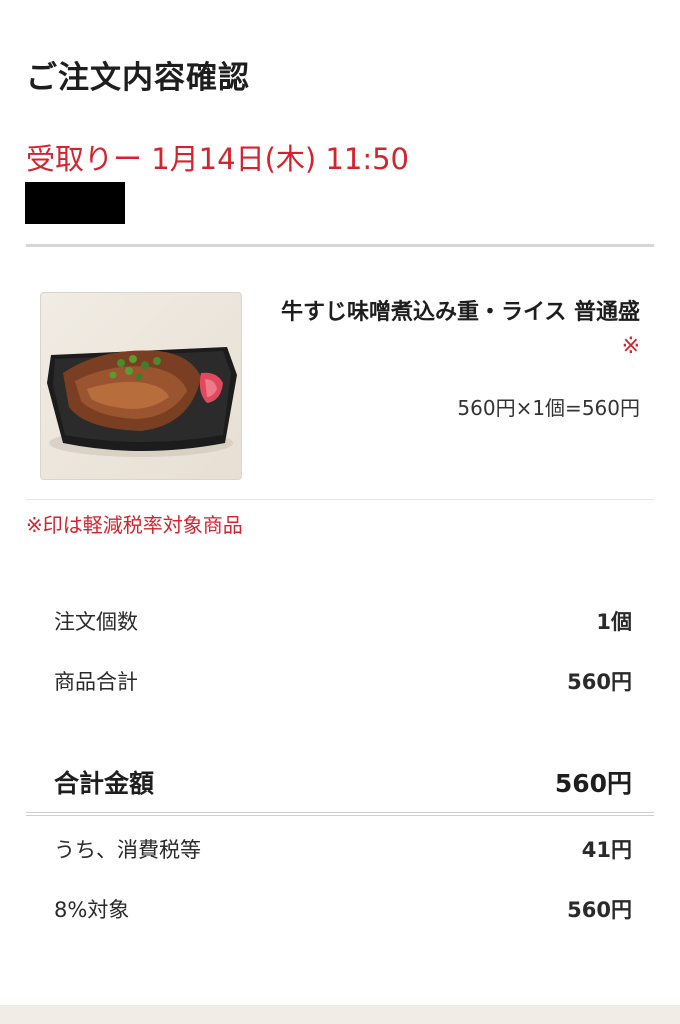 The height and width of the screenshot is (1024, 680). Describe the element at coordinates (599, 910) in the screenshot. I see `tax-rate-value: 560円` at that location.